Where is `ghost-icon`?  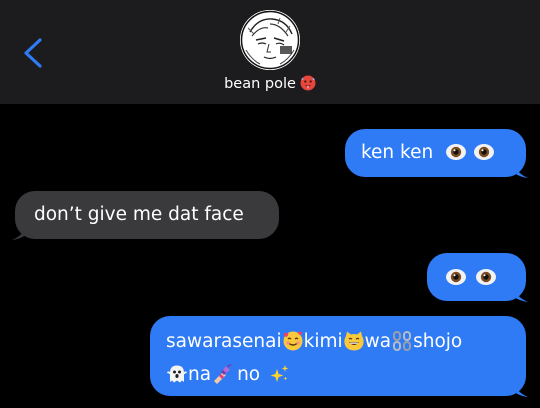
ghost-icon is located at coordinates (177, 378).